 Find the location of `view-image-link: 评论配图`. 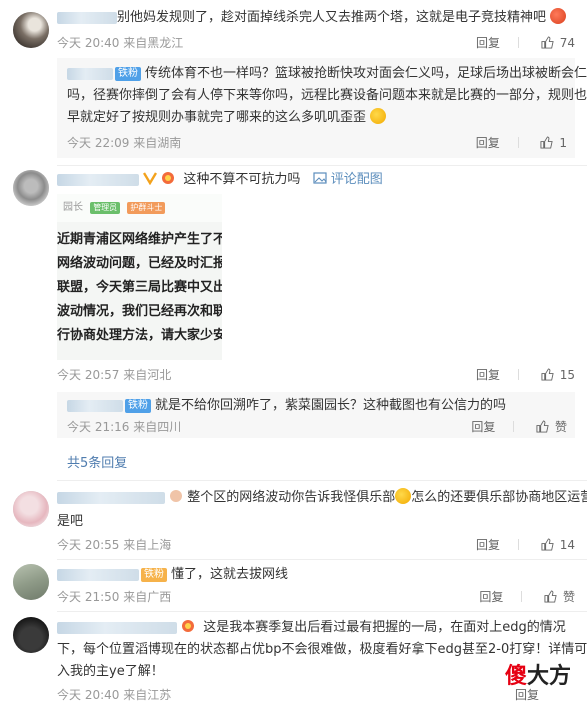

view-image-link: 评论配图 is located at coordinates (357, 179).